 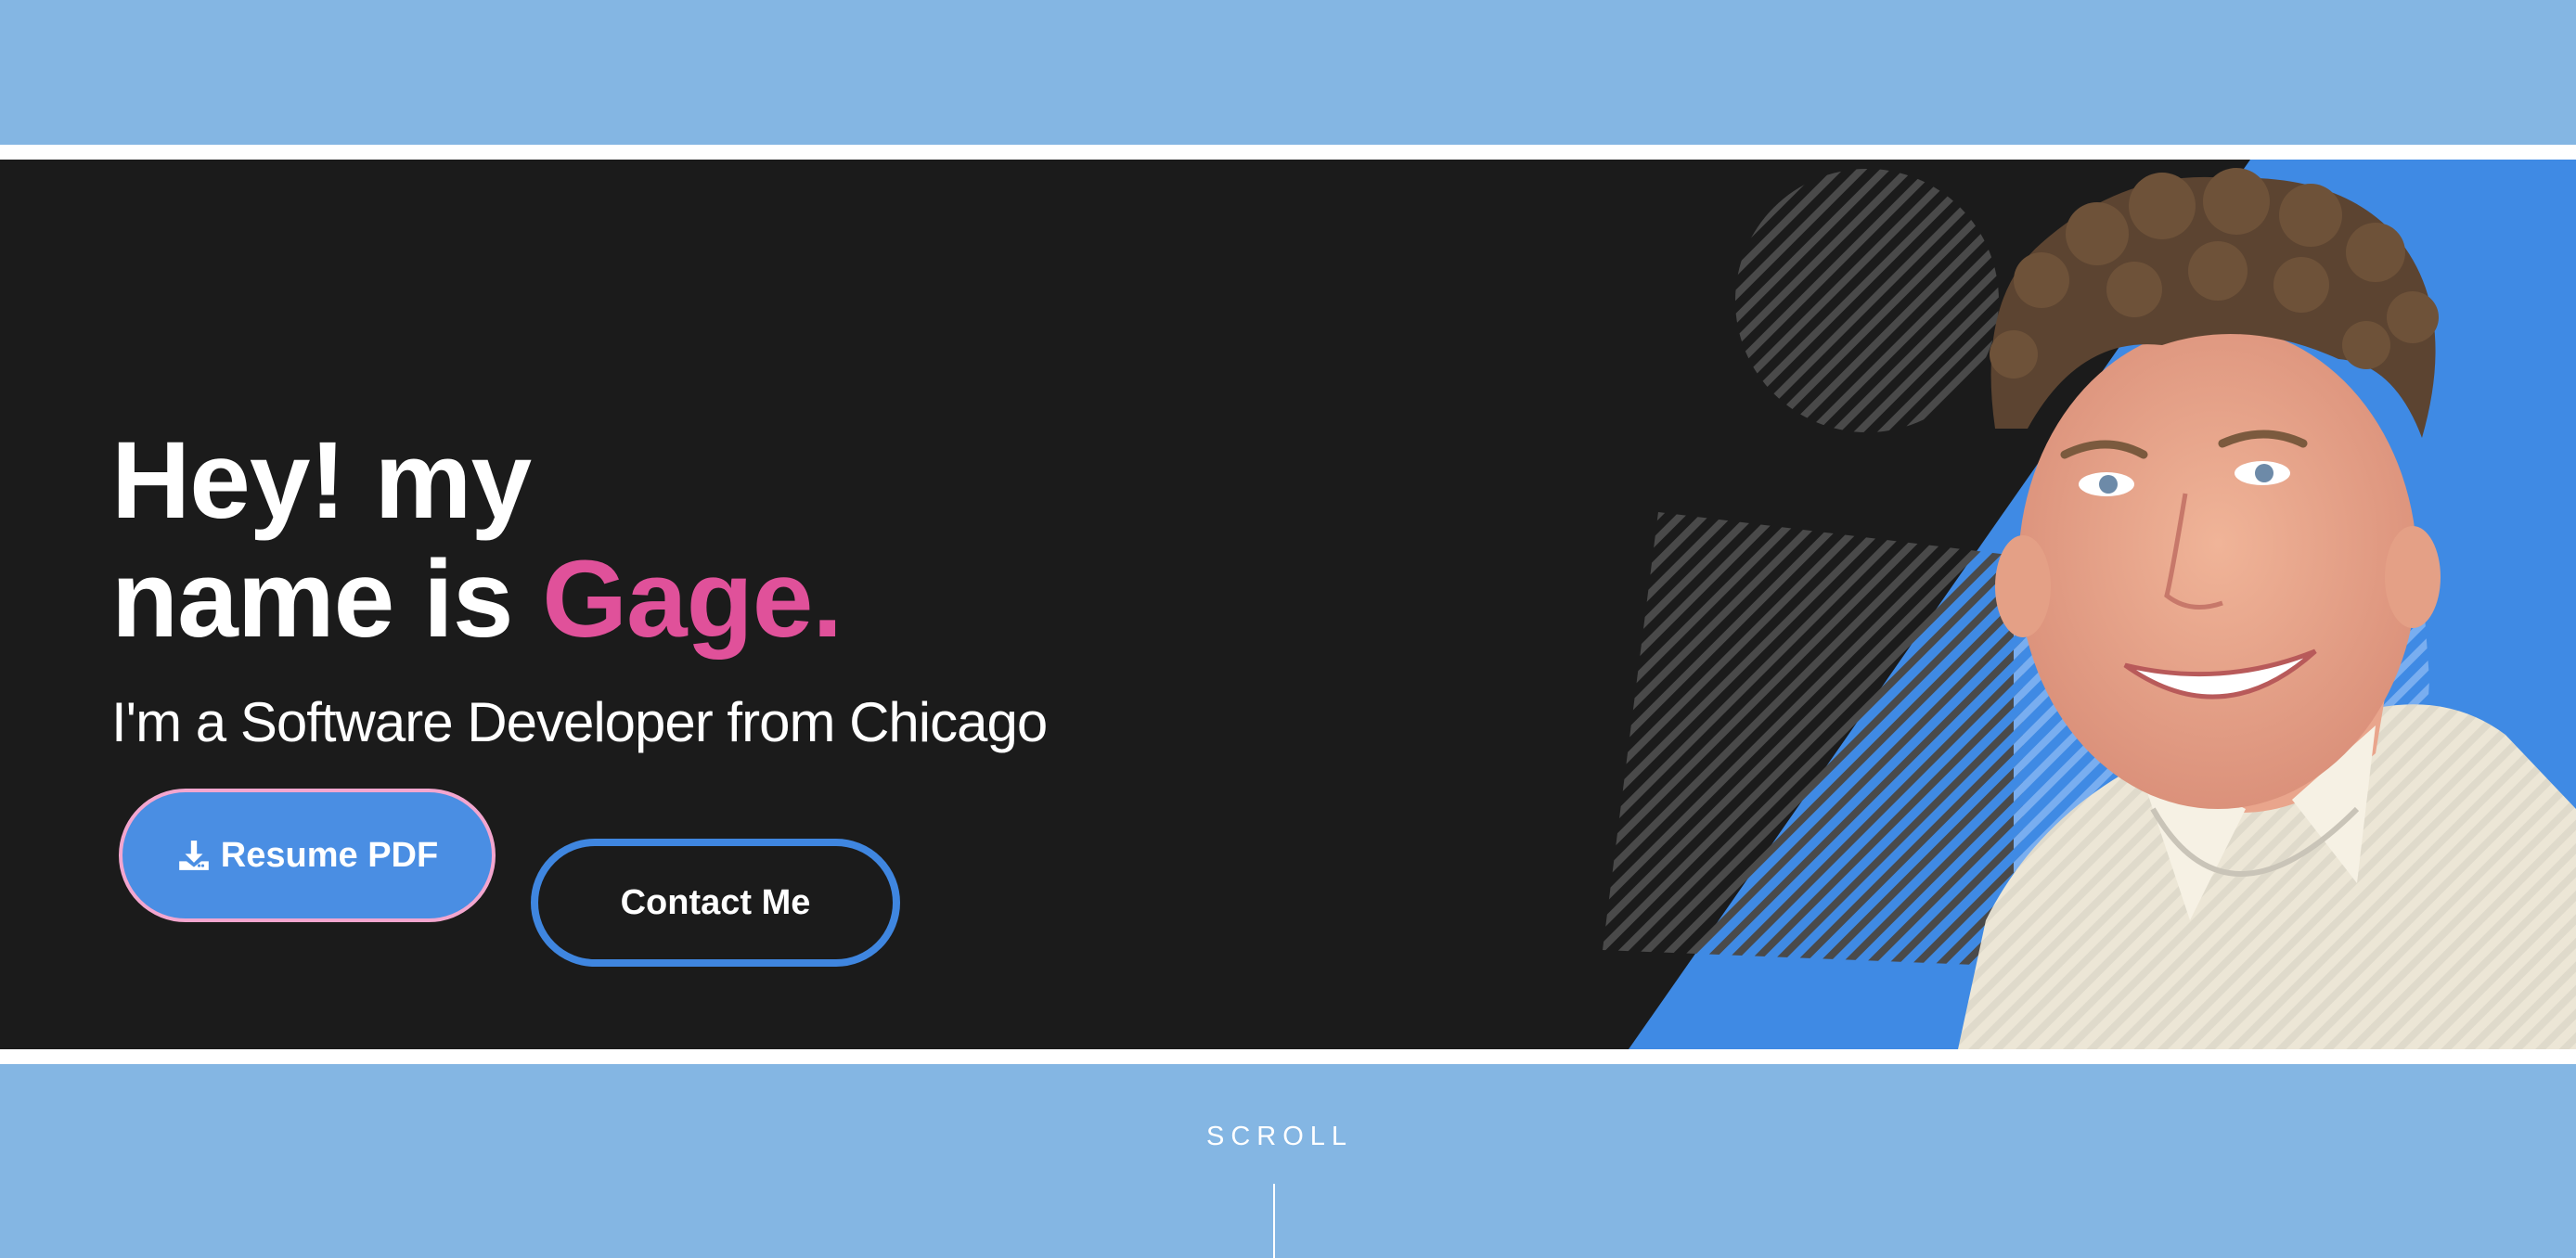 I want to click on contact-me-button: Contact Me, so click(x=715, y=903).